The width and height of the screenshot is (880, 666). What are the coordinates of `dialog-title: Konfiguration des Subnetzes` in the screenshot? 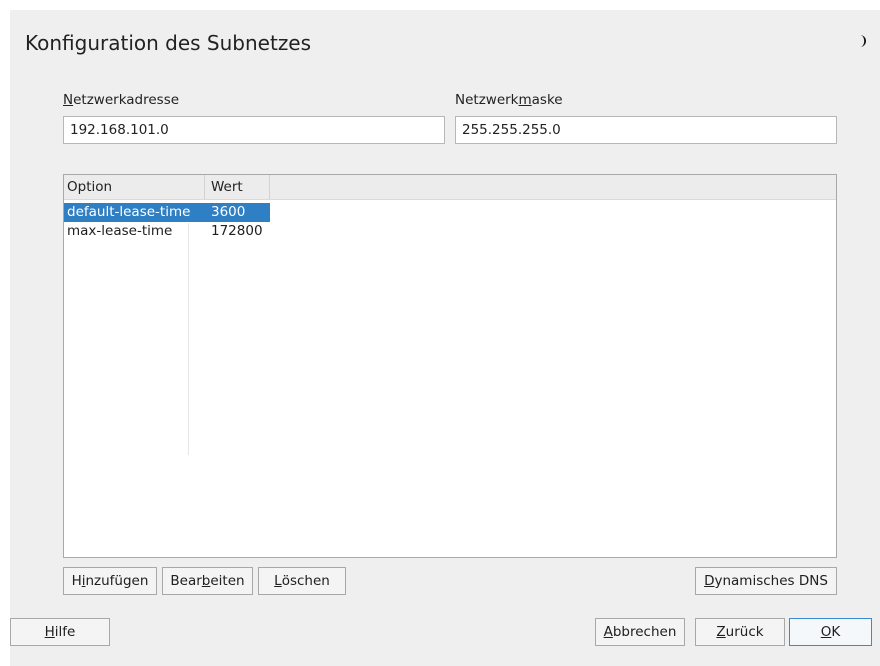 It's located at (168, 43).